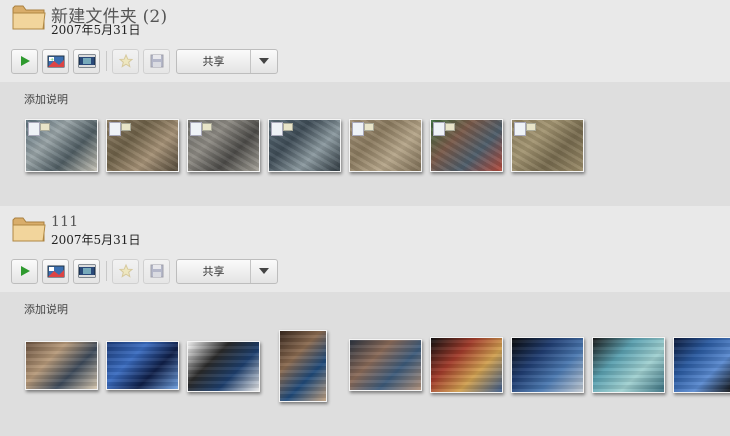 The width and height of the screenshot is (730, 436). I want to click on add-photo-icon, so click(55, 271).